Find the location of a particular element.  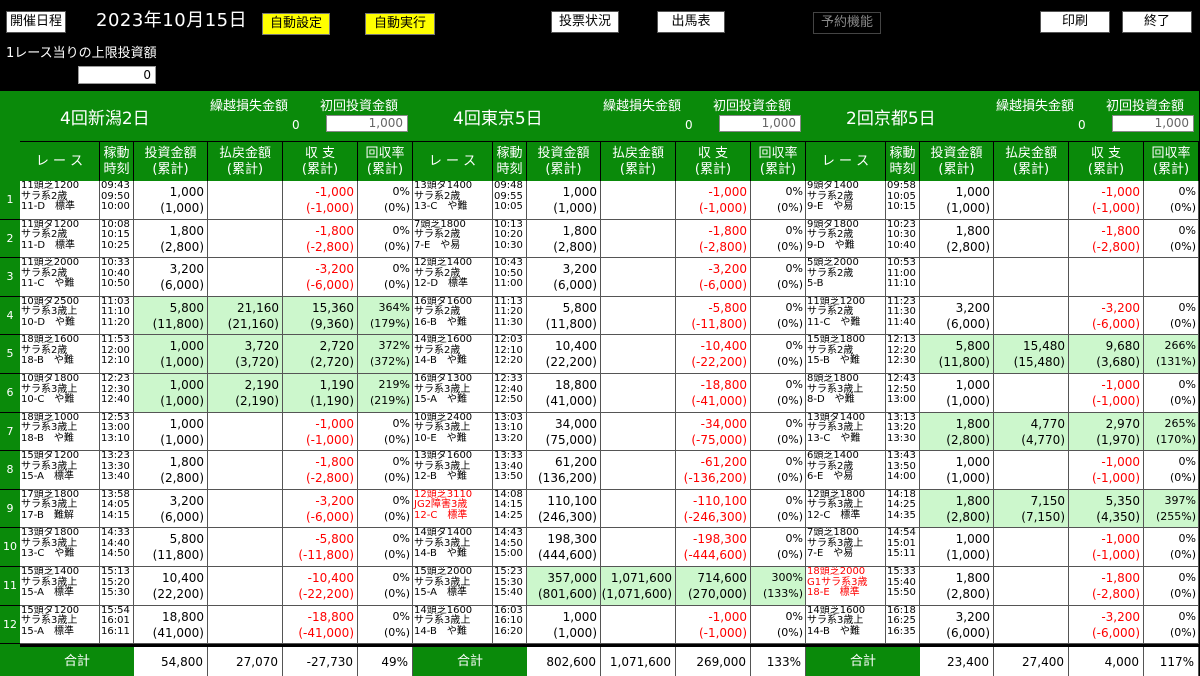

race-info: 13頭ダ1800 サラ系3歳上 13-C や難 is located at coordinates (60, 547).